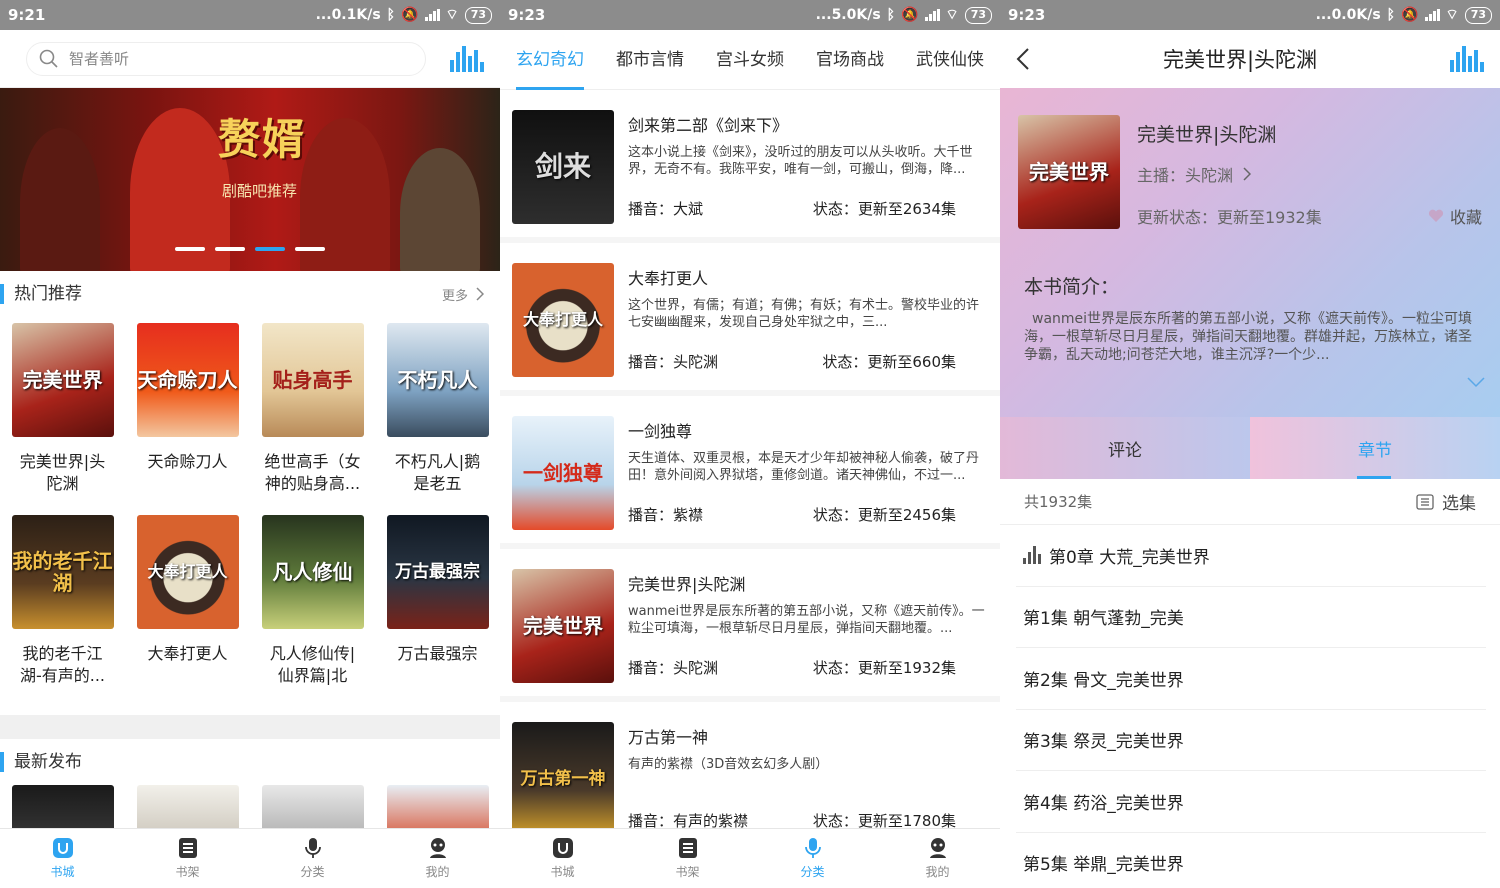  Describe the element at coordinates (687, 584) in the screenshot. I see `book-title: 完美世界|头陀渊` at that location.